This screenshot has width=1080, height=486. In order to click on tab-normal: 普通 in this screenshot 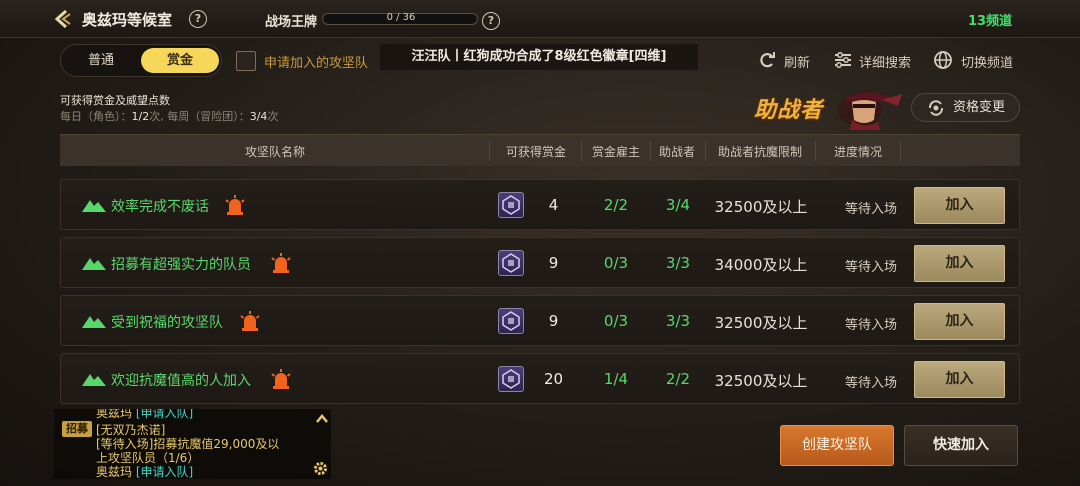, I will do `click(101, 60)`.